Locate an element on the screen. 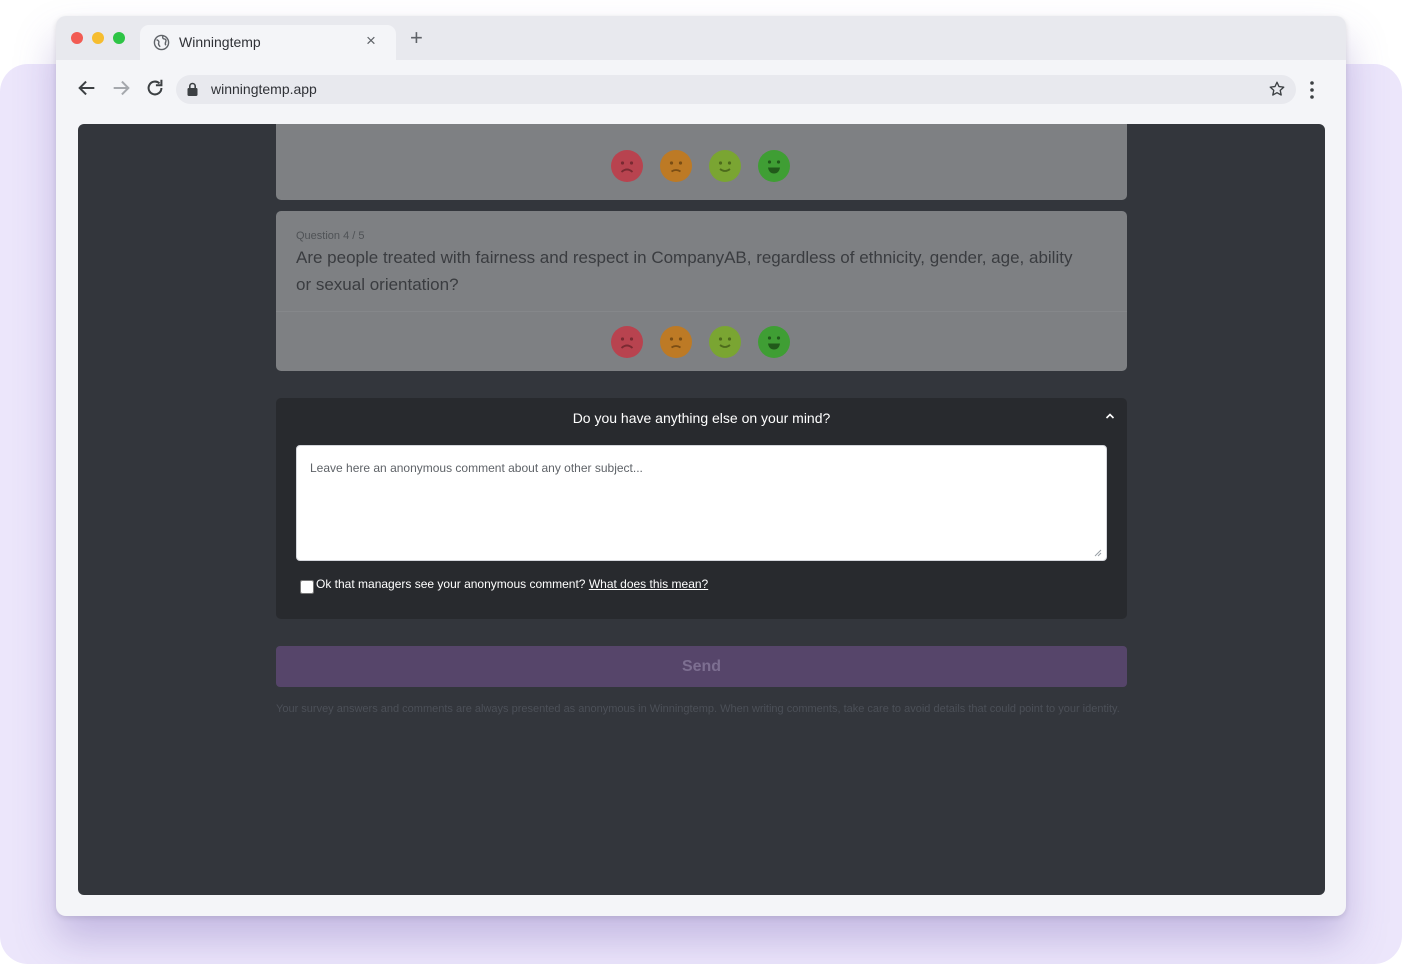 This screenshot has height=964, width=1402. resize-grip-icon is located at coordinates (1097, 552).